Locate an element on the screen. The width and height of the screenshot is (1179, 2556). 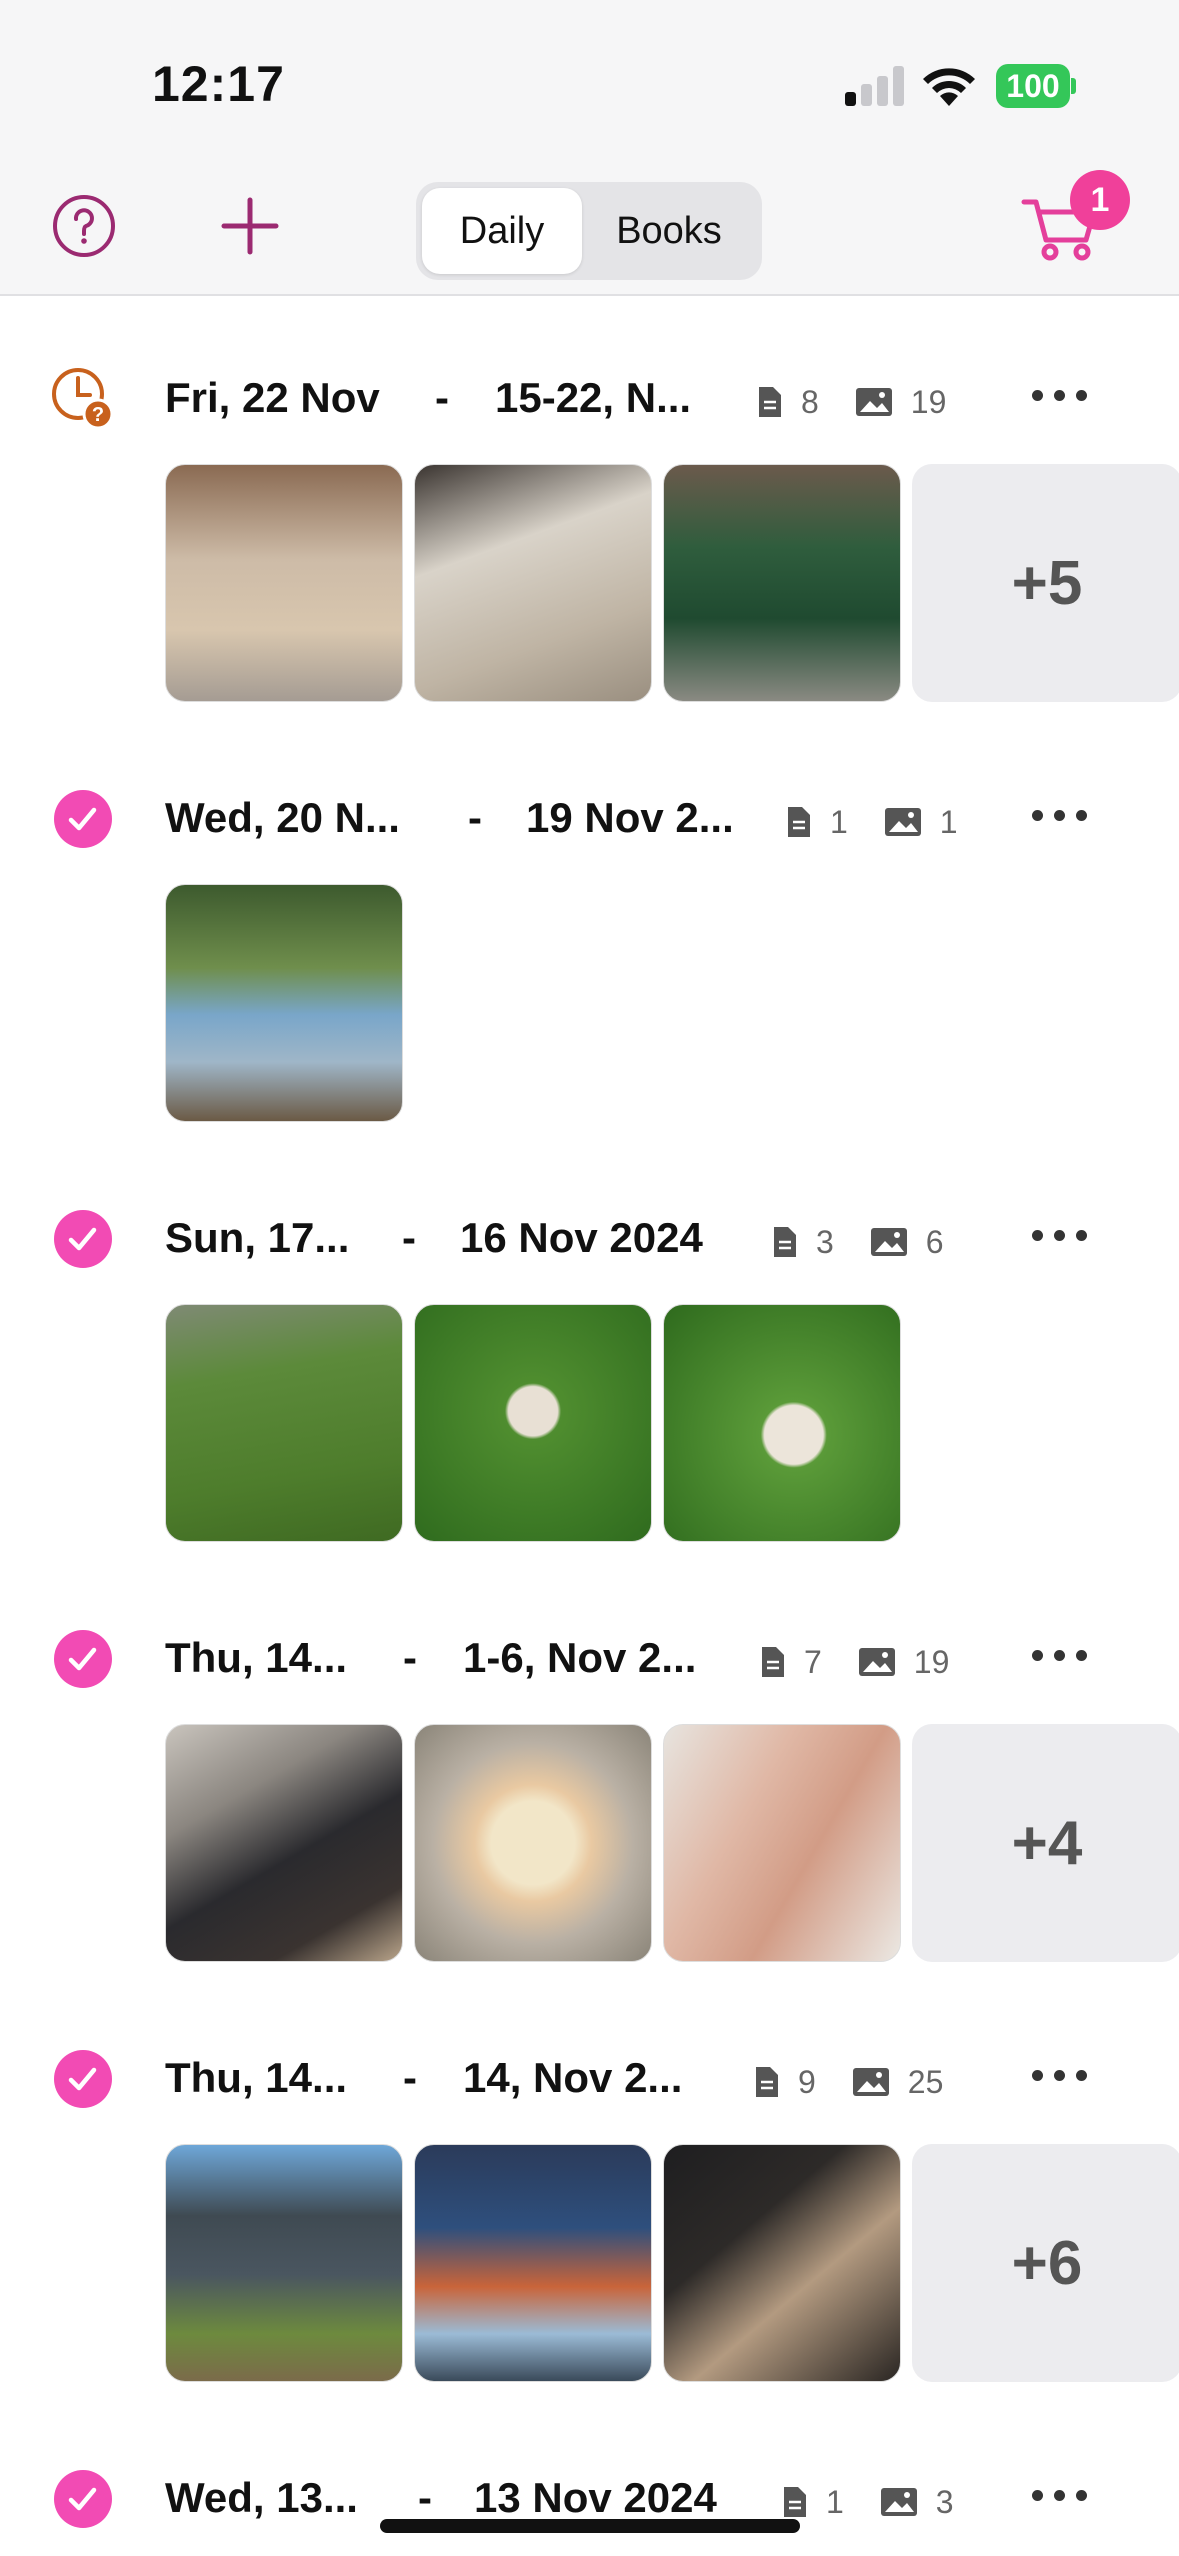
entry-counts: 1 3 is located at coordinates (868, 2502).